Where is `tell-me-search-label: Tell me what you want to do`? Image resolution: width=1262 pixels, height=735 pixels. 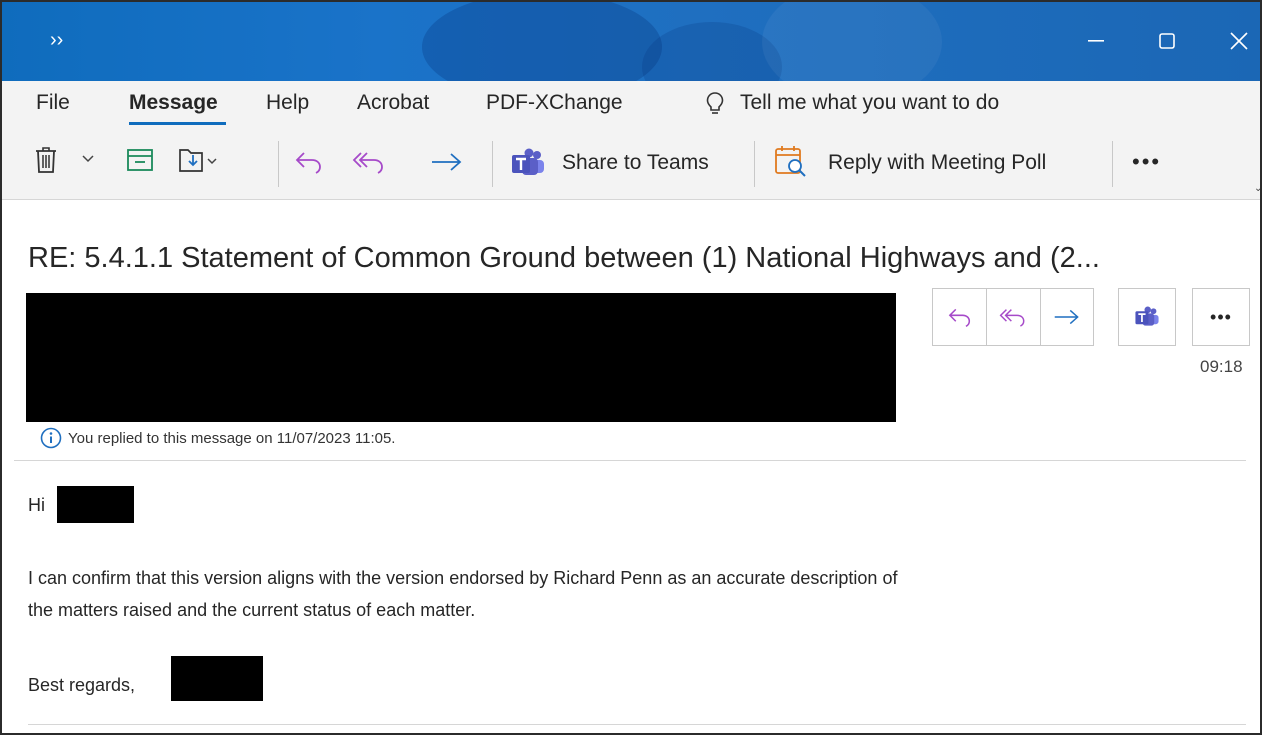
tell-me-search-label: Tell me what you want to do is located at coordinates (869, 103).